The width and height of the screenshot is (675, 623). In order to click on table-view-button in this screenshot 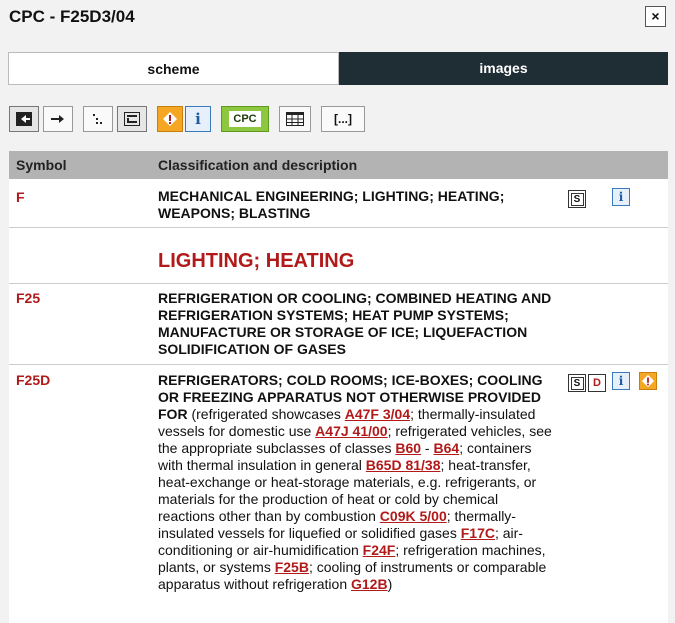, I will do `click(295, 119)`.